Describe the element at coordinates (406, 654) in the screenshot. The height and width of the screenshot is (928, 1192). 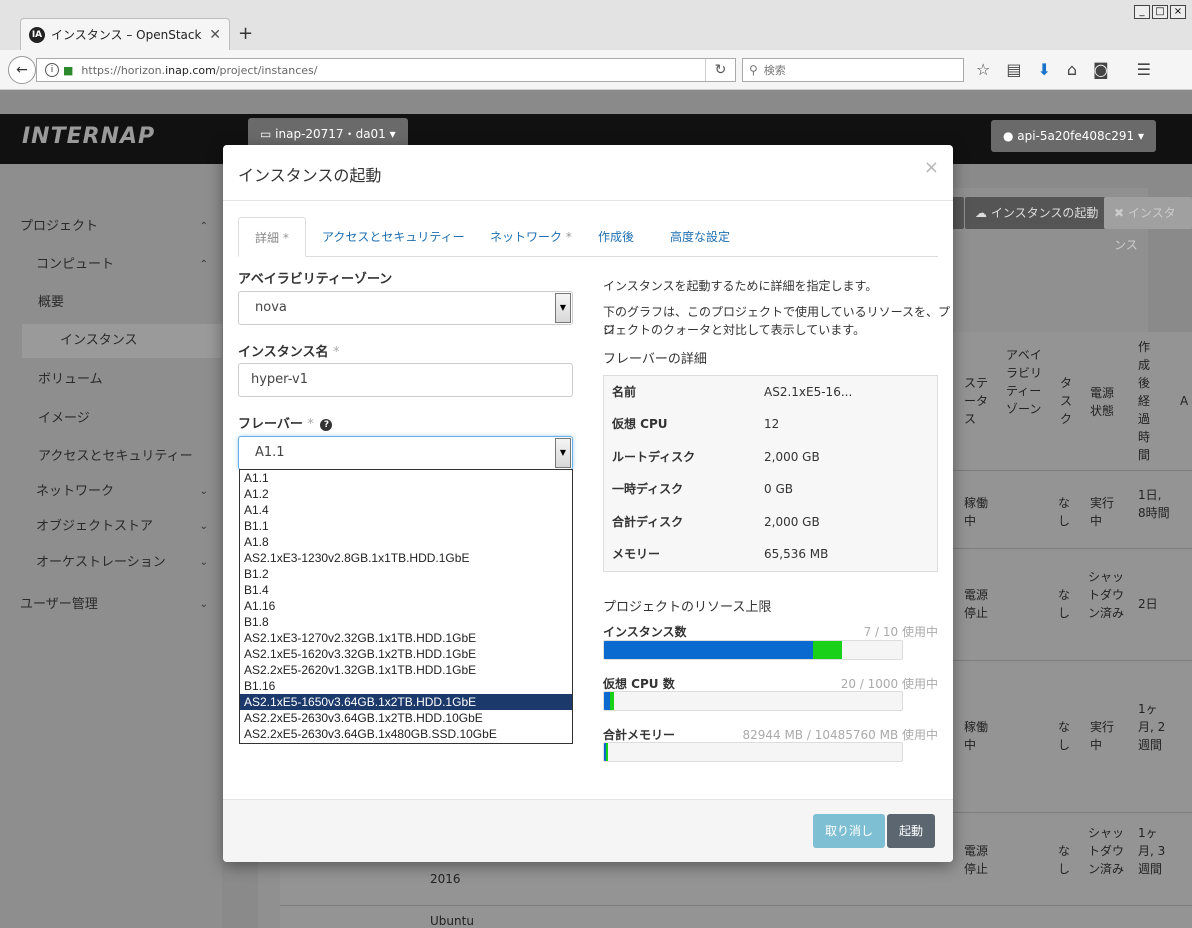
I see `flavor-option: AS2.1xE5-1620v3.32GB.1x2TB.HDD.1GbE` at that location.